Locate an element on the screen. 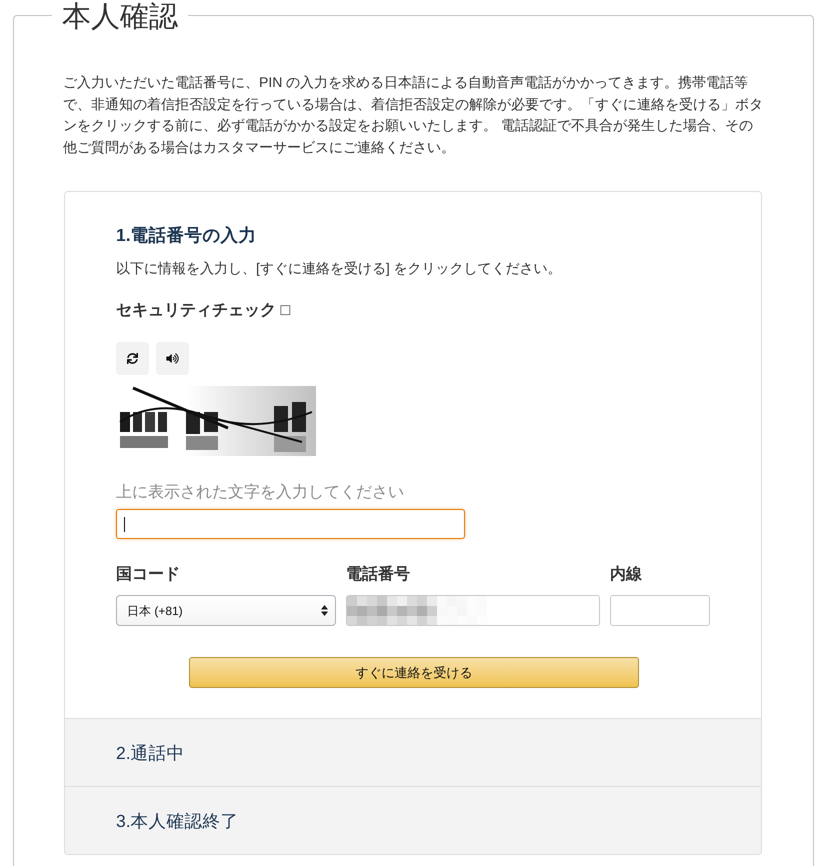 The image size is (838, 866). sort-arrows-icon is located at coordinates (324, 610).